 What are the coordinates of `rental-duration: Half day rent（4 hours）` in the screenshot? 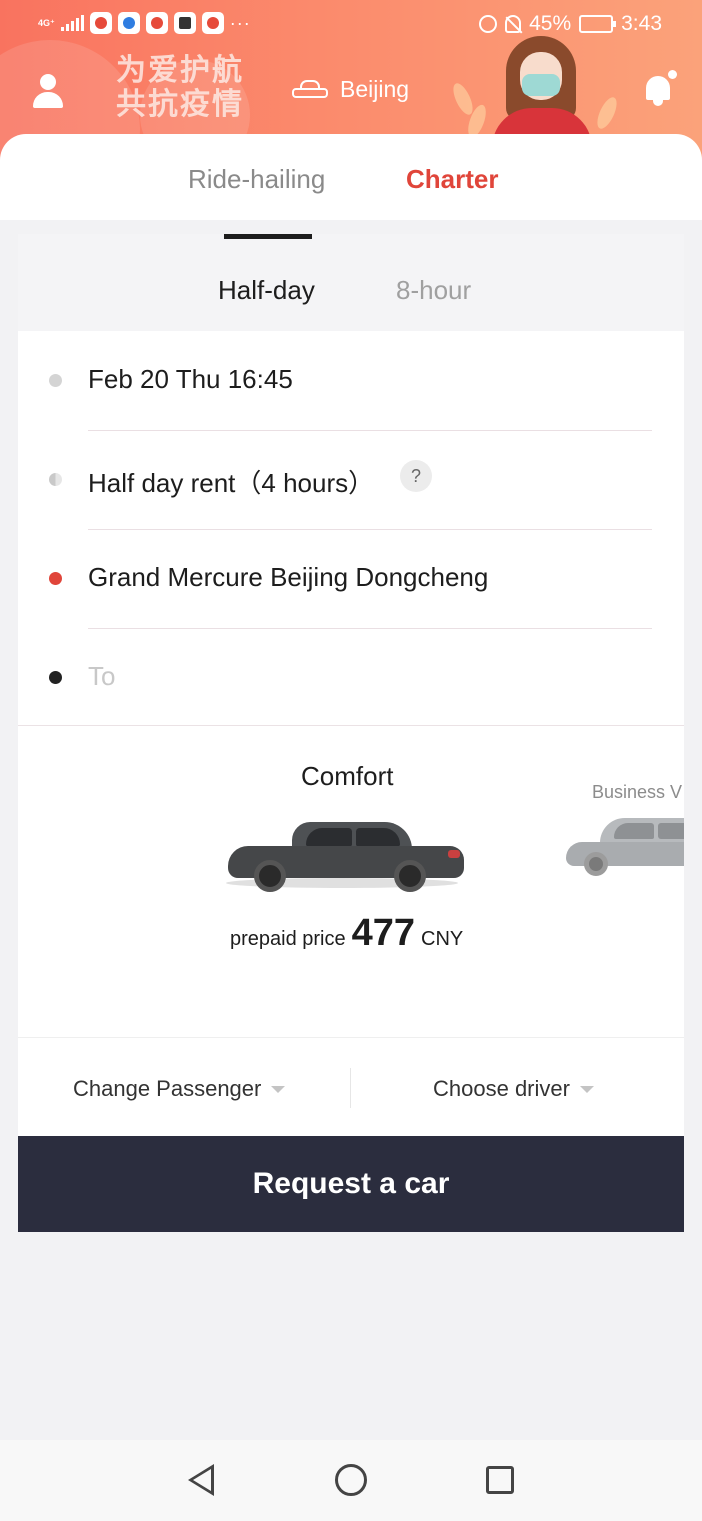 It's located at (231, 483).